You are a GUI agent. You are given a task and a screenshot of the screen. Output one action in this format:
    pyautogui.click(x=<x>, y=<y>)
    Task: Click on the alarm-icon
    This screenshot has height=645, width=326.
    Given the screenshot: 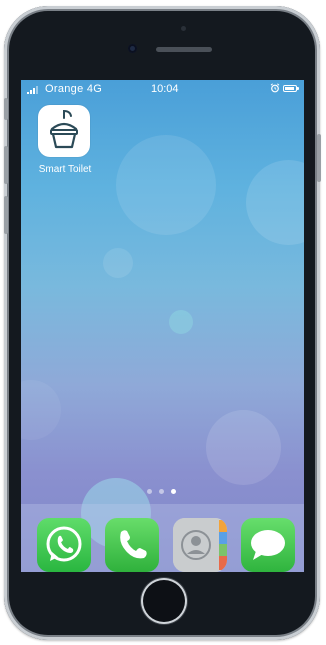 What is the action you would take?
    pyautogui.click(x=275, y=88)
    